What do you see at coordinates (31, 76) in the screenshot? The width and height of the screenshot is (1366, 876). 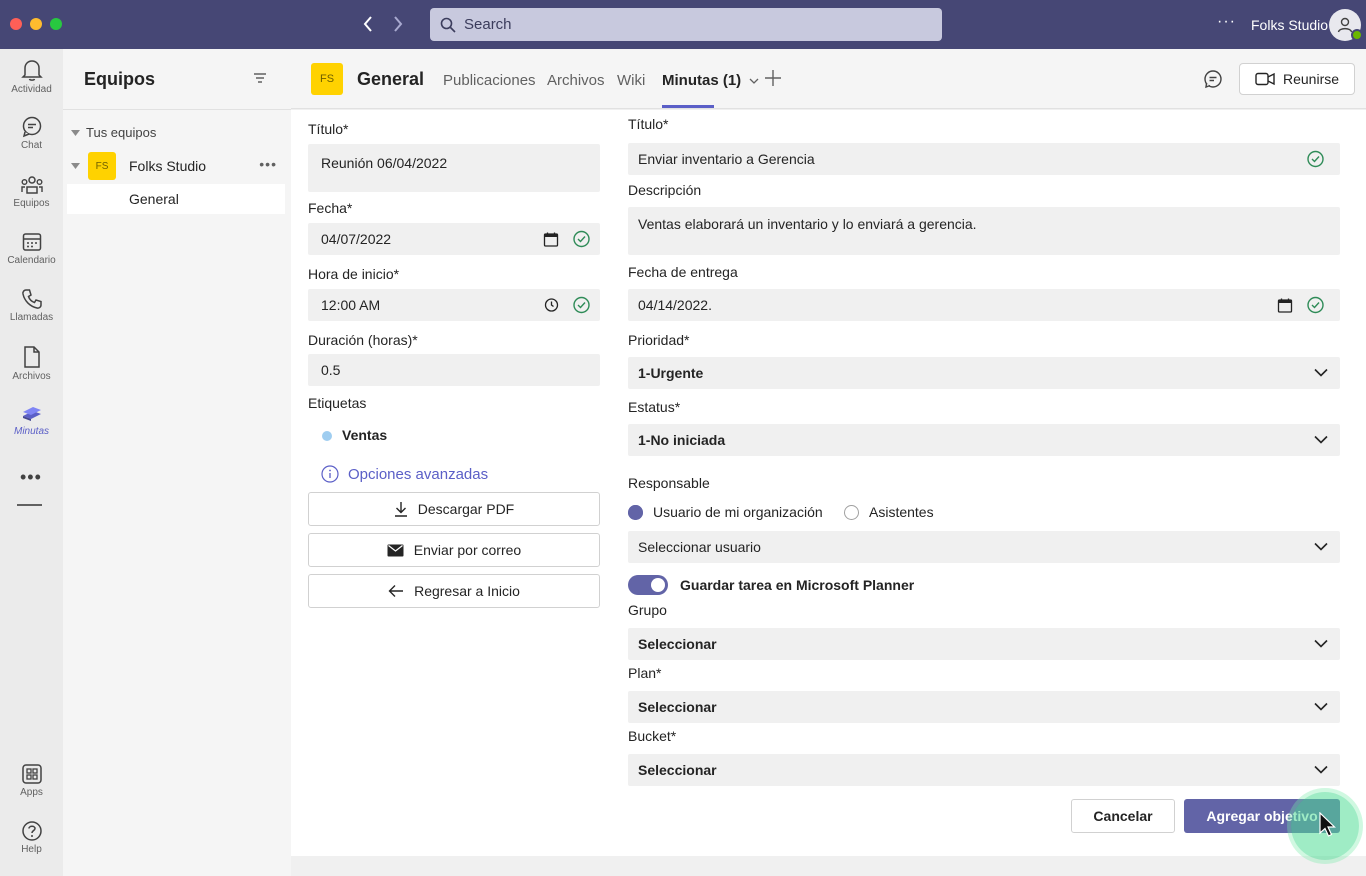 I see `rail-item-actividad: Actividad` at bounding box center [31, 76].